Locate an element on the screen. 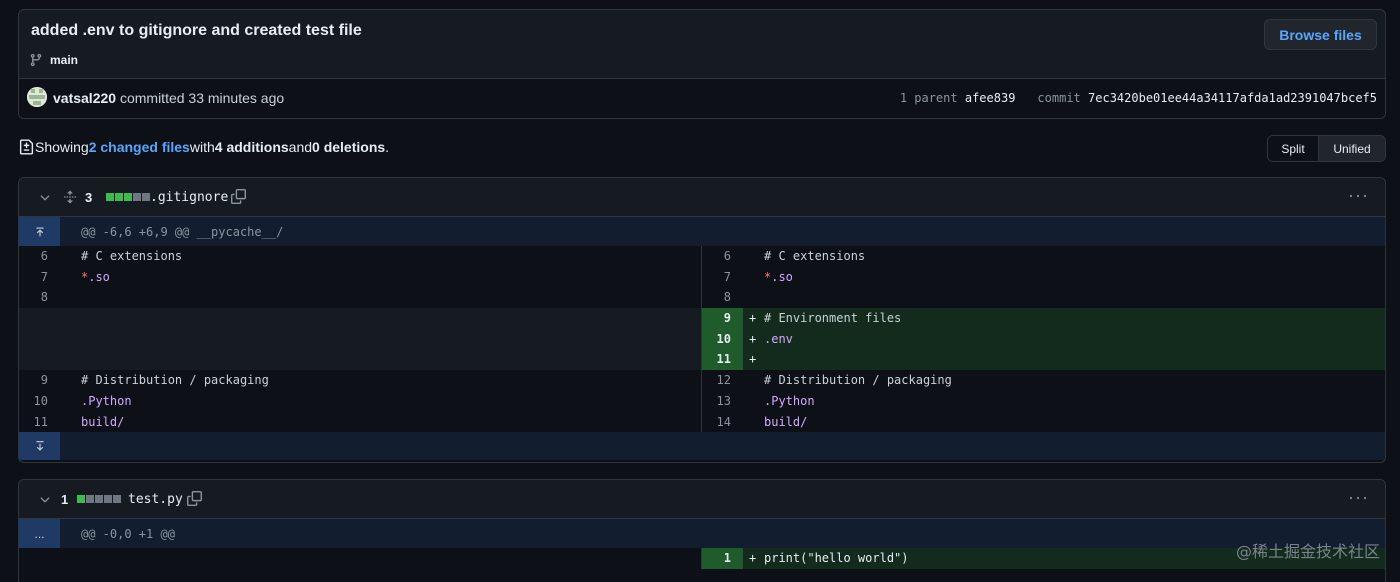 This screenshot has height=582, width=1400. summary-text: with is located at coordinates (202, 147).